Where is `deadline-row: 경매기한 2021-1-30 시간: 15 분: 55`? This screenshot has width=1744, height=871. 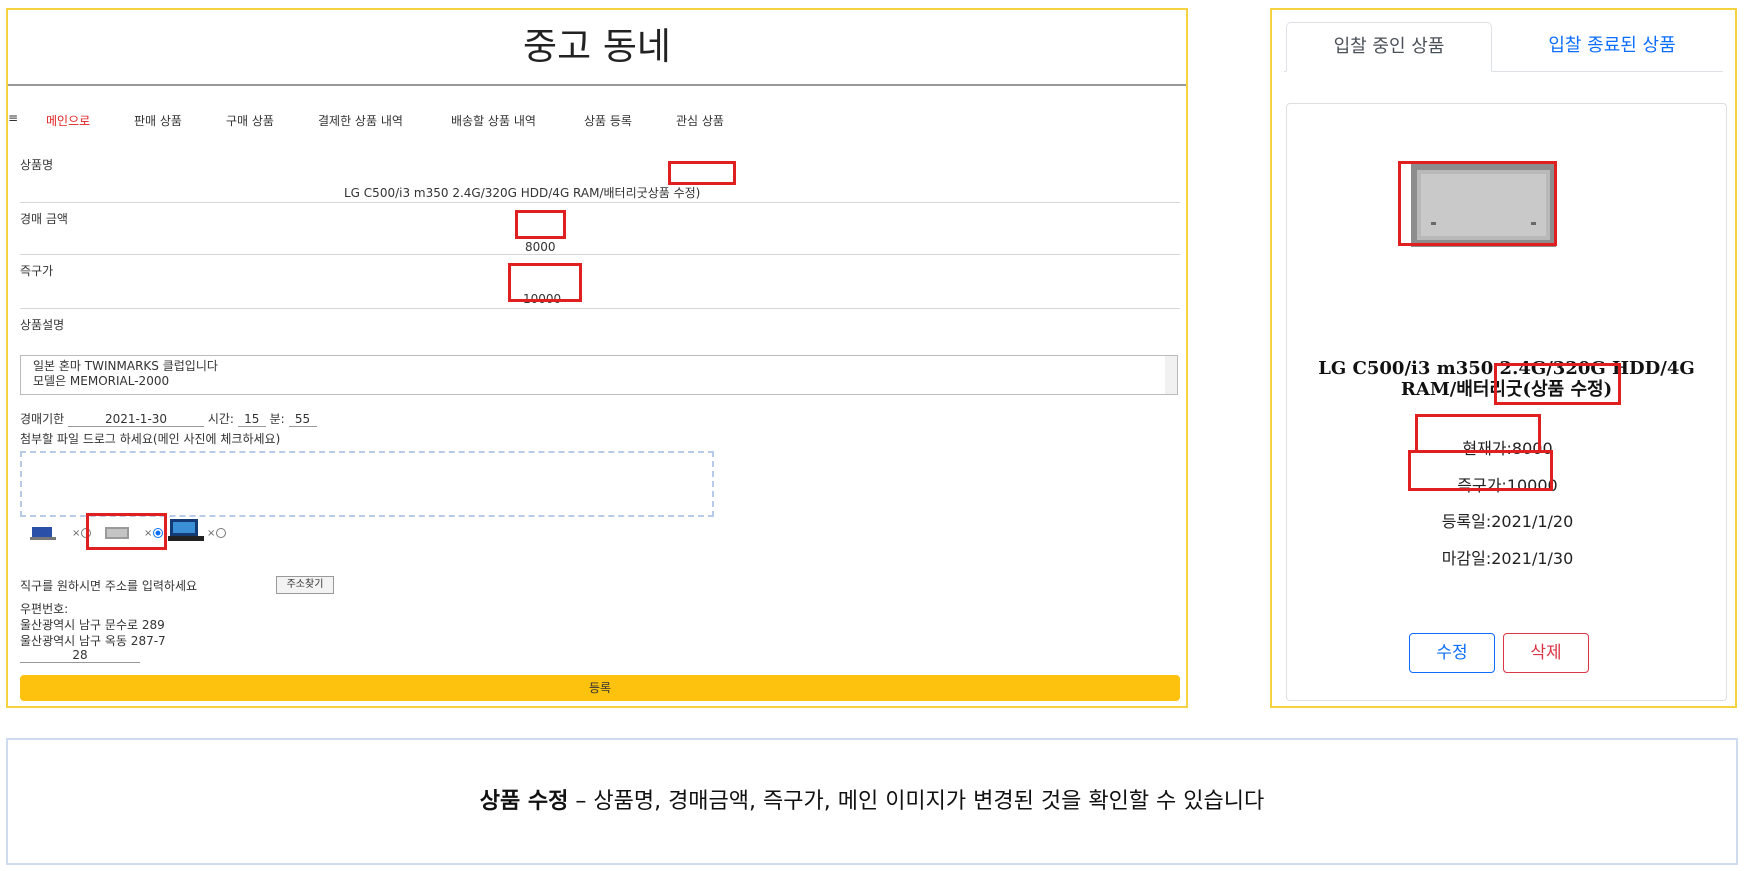
deadline-row: 경매기한 2021-1-30 시간: 15 분: 55 is located at coordinates (168, 418).